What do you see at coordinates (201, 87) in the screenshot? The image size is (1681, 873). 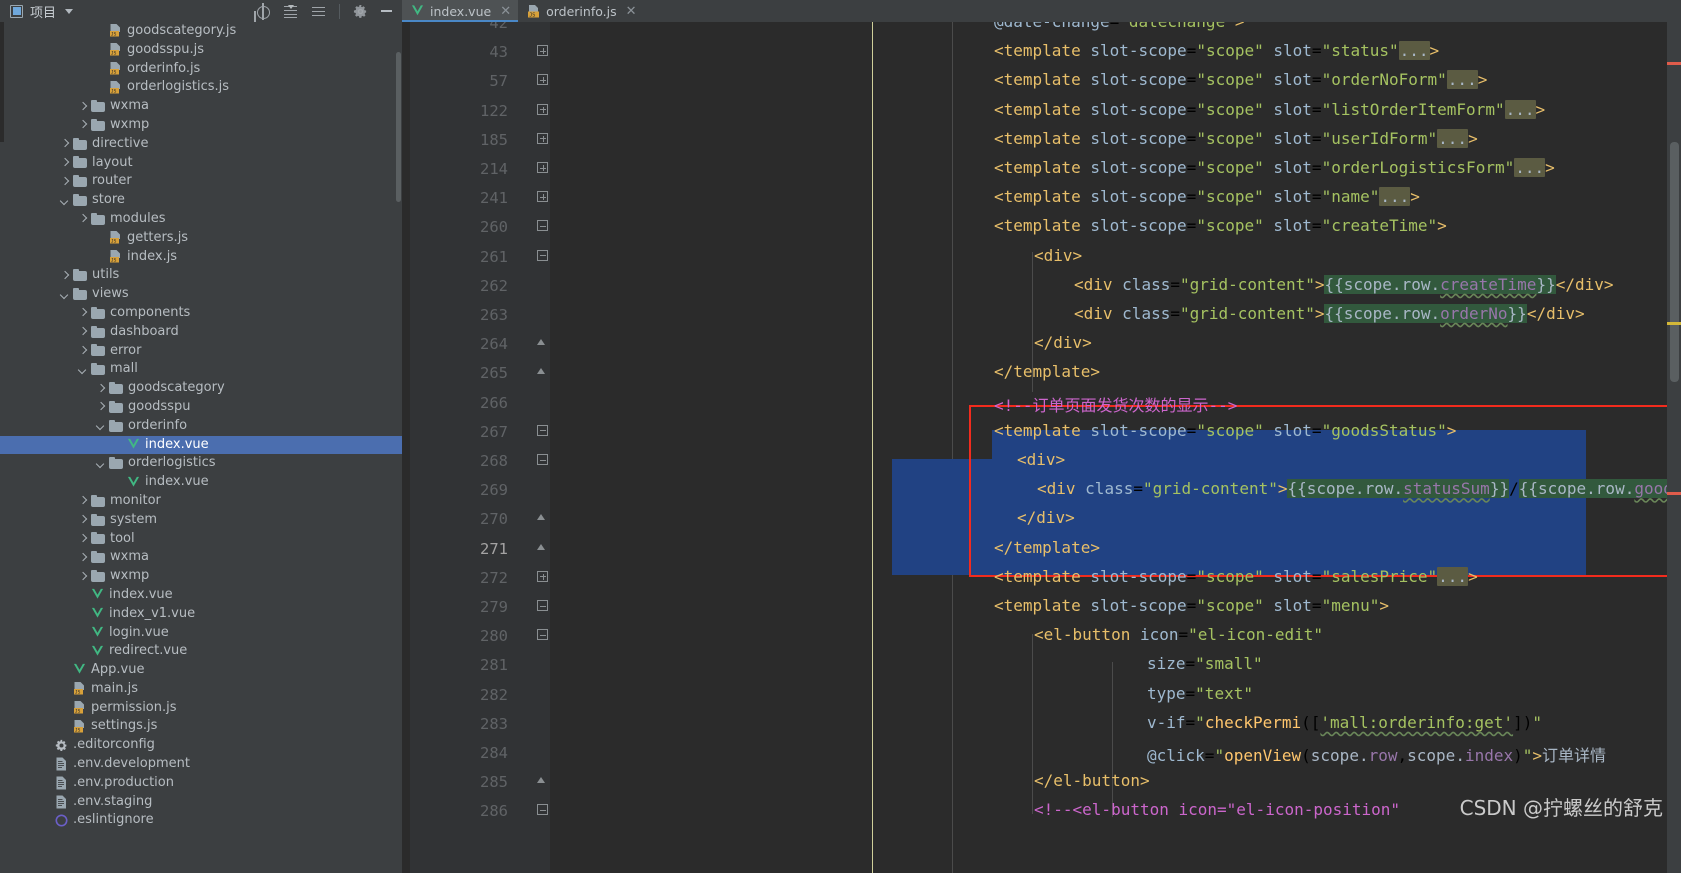 I see `tree-item-orderlogistics-js: JS orderlogistics.js` at bounding box center [201, 87].